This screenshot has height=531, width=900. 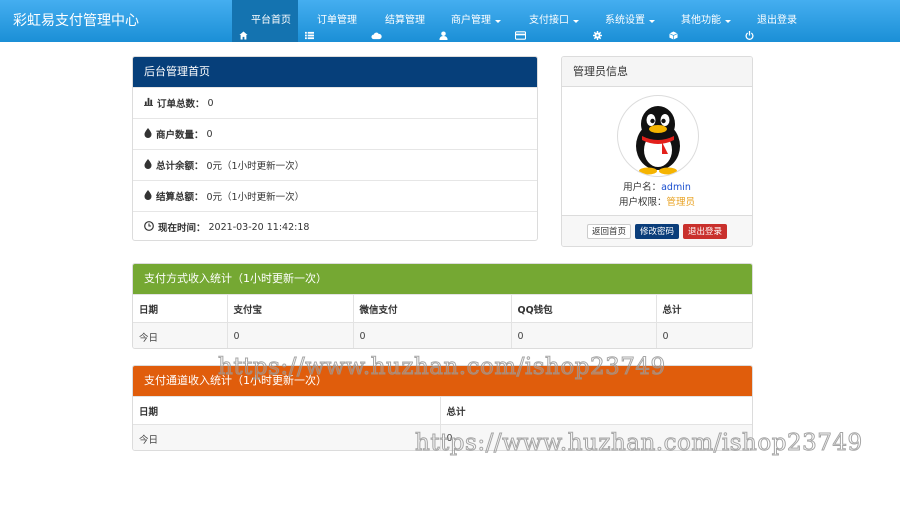 I want to click on col-header-qqwallet: QQ钱包, so click(x=583, y=308).